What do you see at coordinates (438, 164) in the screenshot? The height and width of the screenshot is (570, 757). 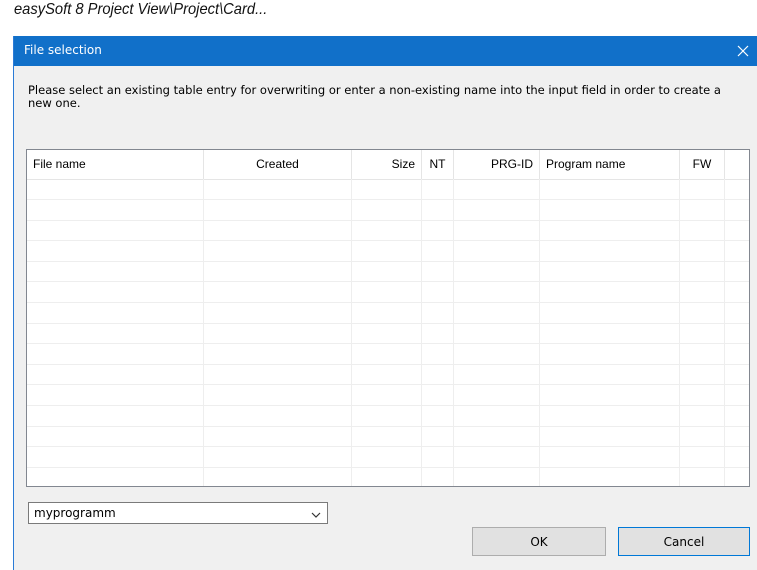 I see `column-header-nt: NT` at bounding box center [438, 164].